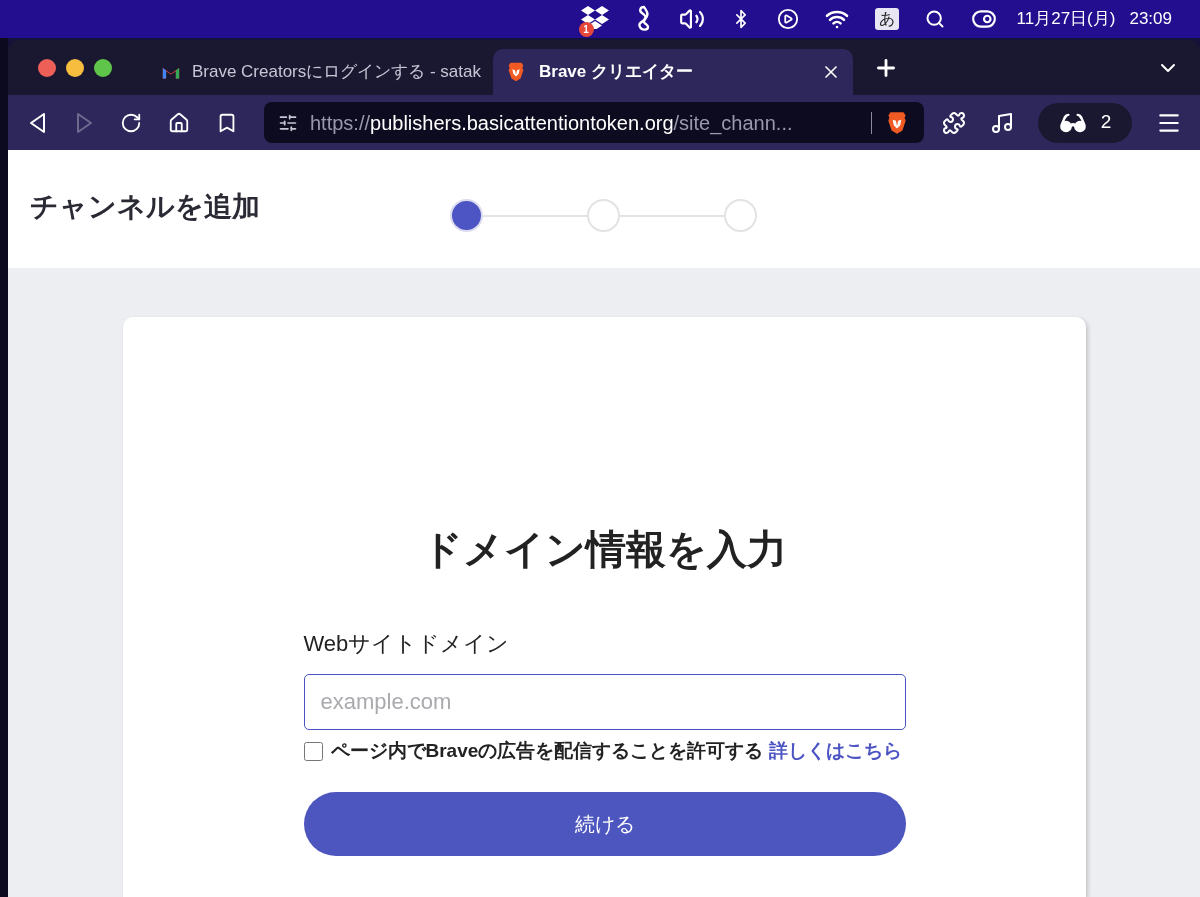 The height and width of the screenshot is (897, 1200). Describe the element at coordinates (604, 549) in the screenshot. I see `card-heading: ドメイン情報を入力` at that location.